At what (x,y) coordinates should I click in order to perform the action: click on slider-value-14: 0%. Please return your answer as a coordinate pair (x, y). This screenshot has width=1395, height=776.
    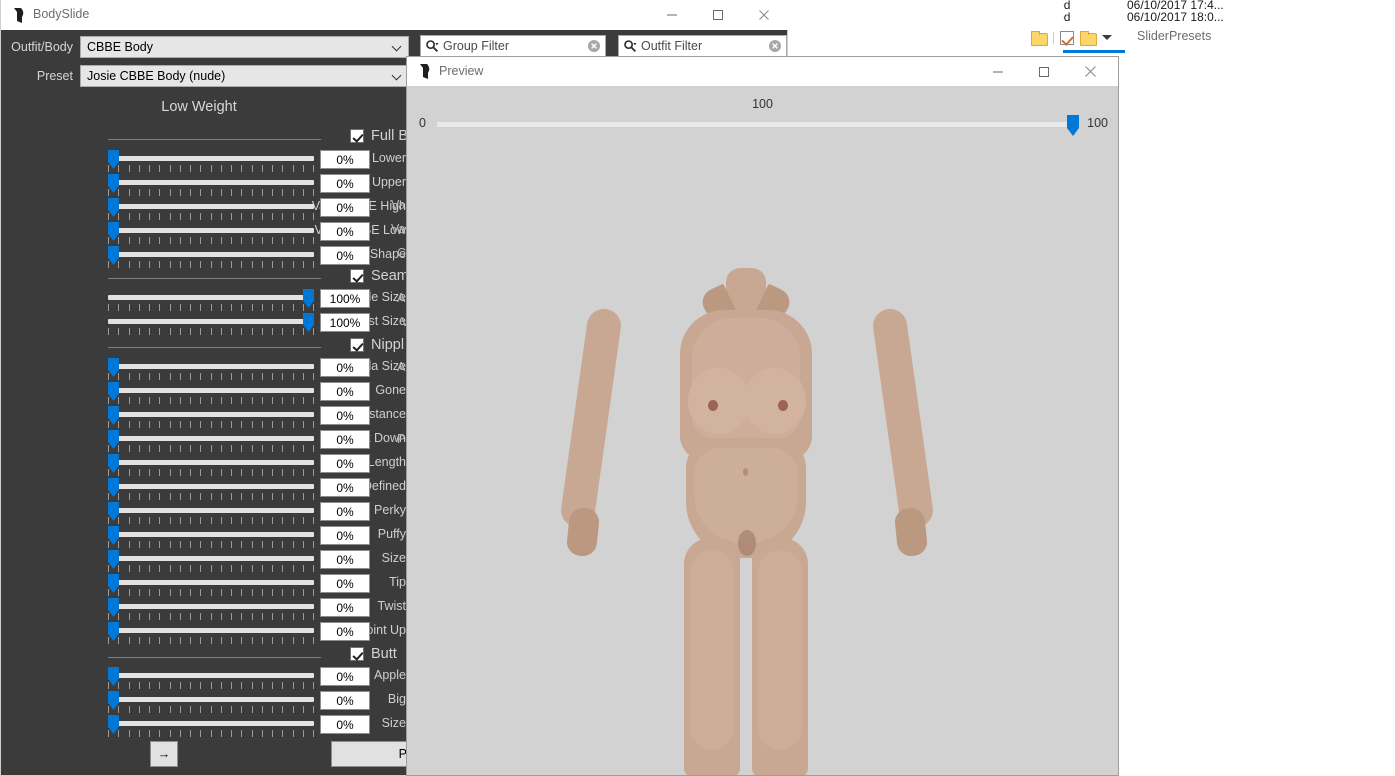
    Looking at the image, I should click on (345, 535).